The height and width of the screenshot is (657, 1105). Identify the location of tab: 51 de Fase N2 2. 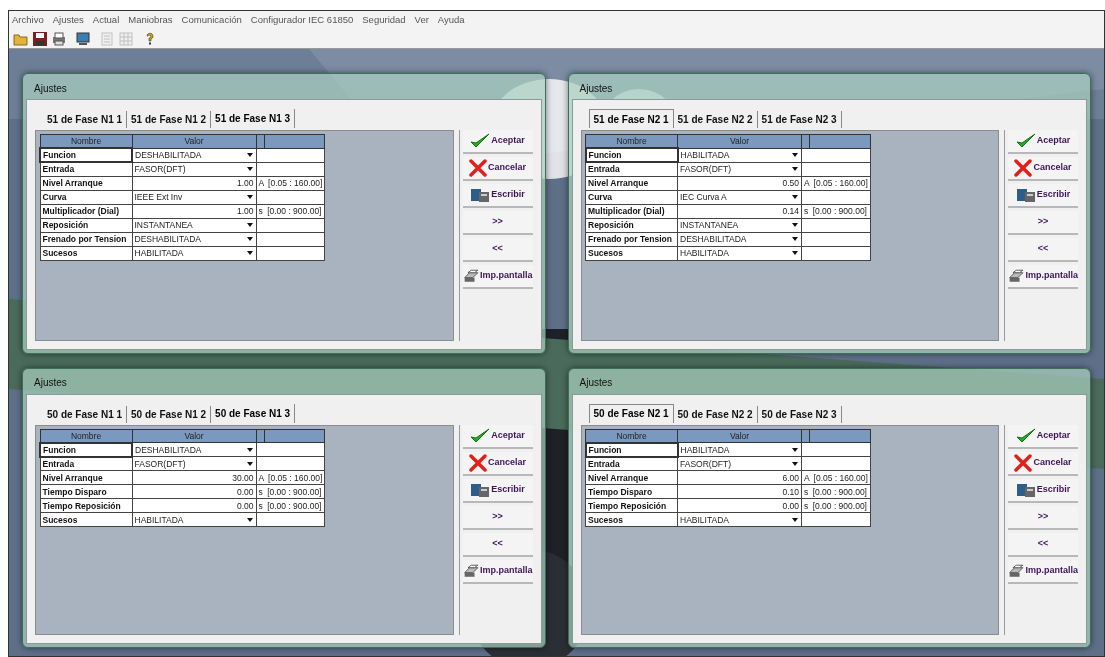
(715, 119).